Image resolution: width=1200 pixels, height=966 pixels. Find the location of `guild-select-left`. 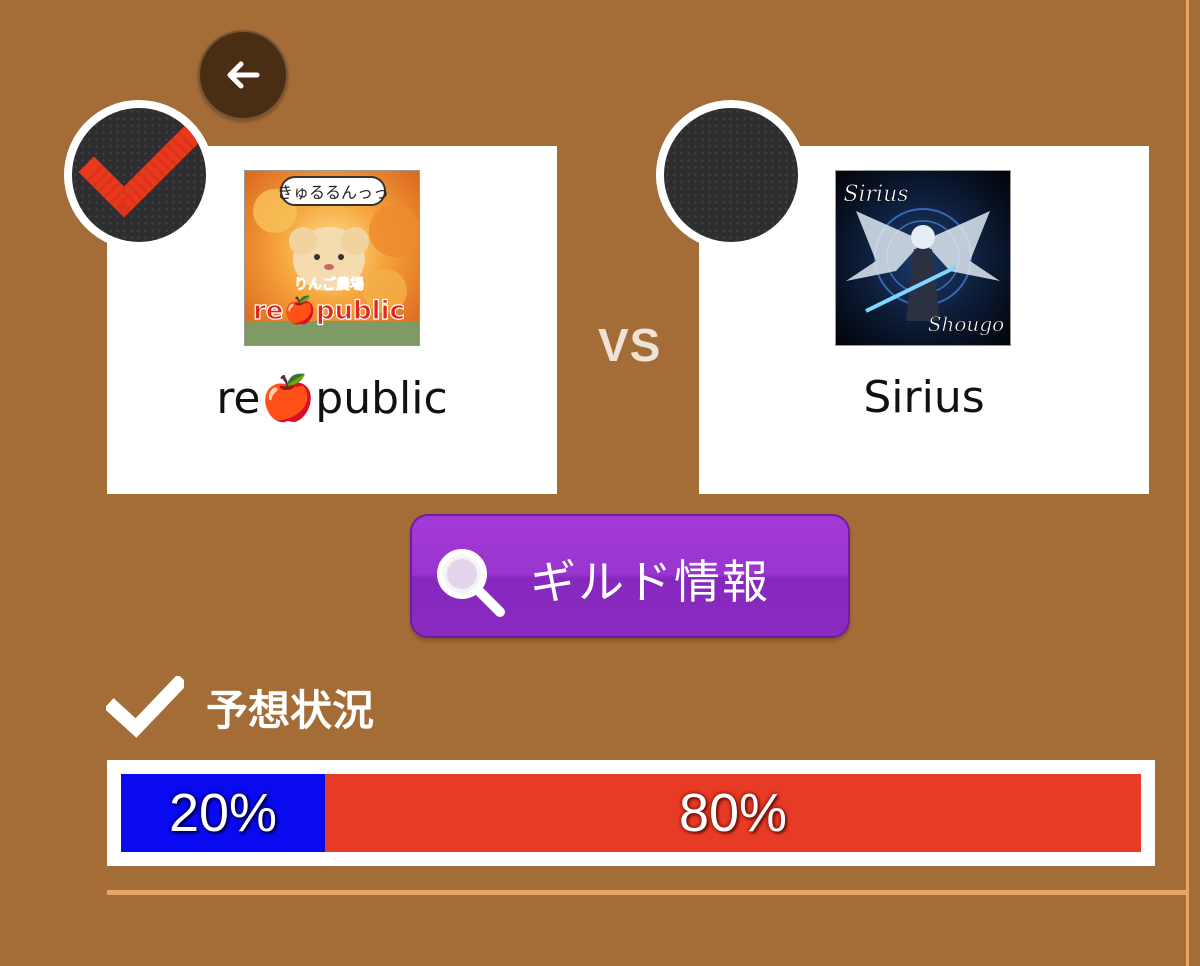

guild-select-left is located at coordinates (139, 175).